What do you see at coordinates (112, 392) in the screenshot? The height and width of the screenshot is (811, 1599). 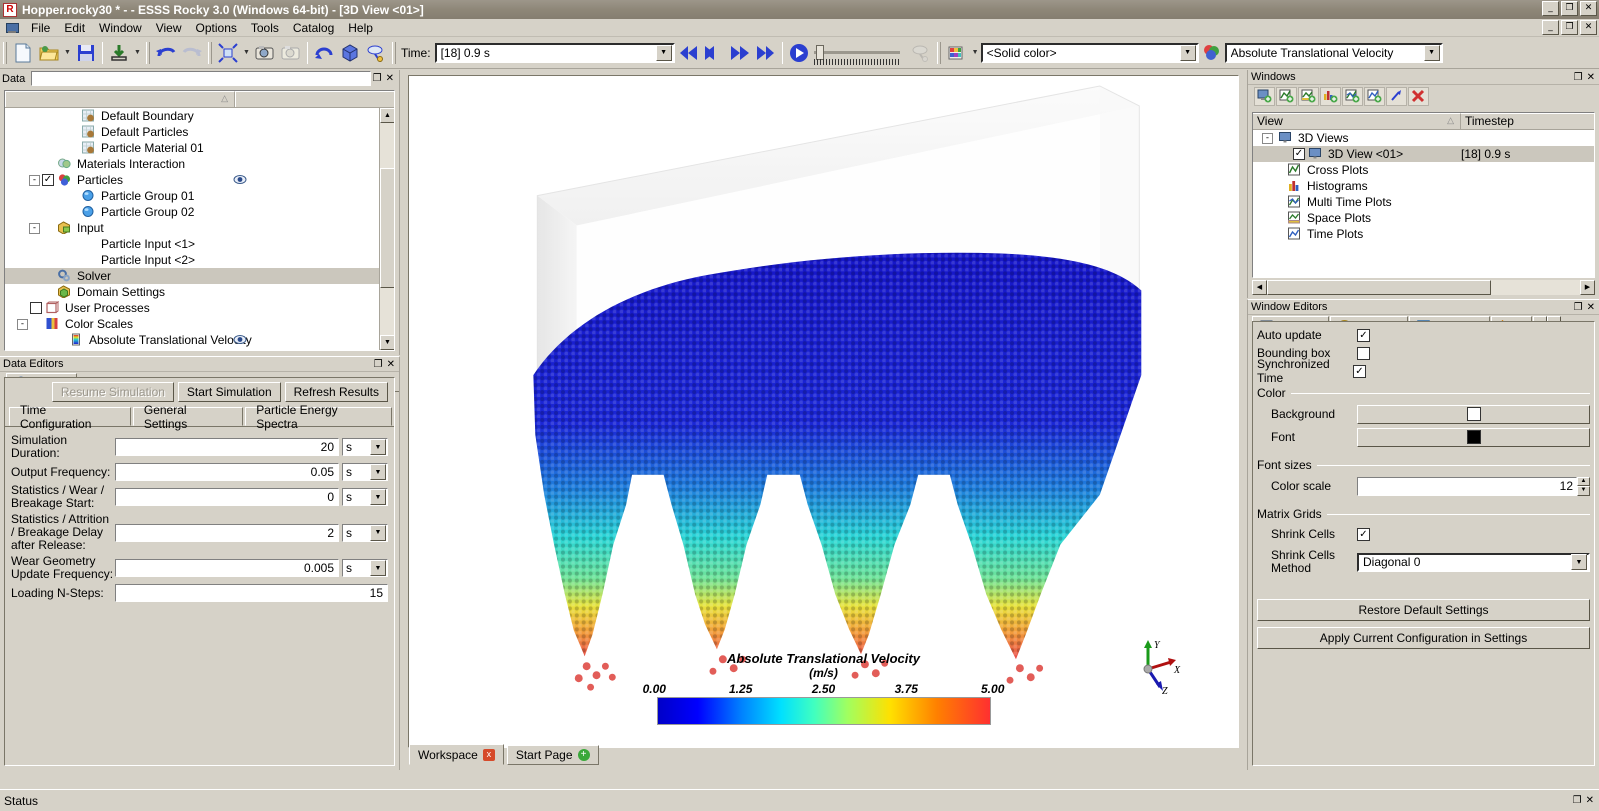 I see `resume-simulation-button: Resume Simulation` at bounding box center [112, 392].